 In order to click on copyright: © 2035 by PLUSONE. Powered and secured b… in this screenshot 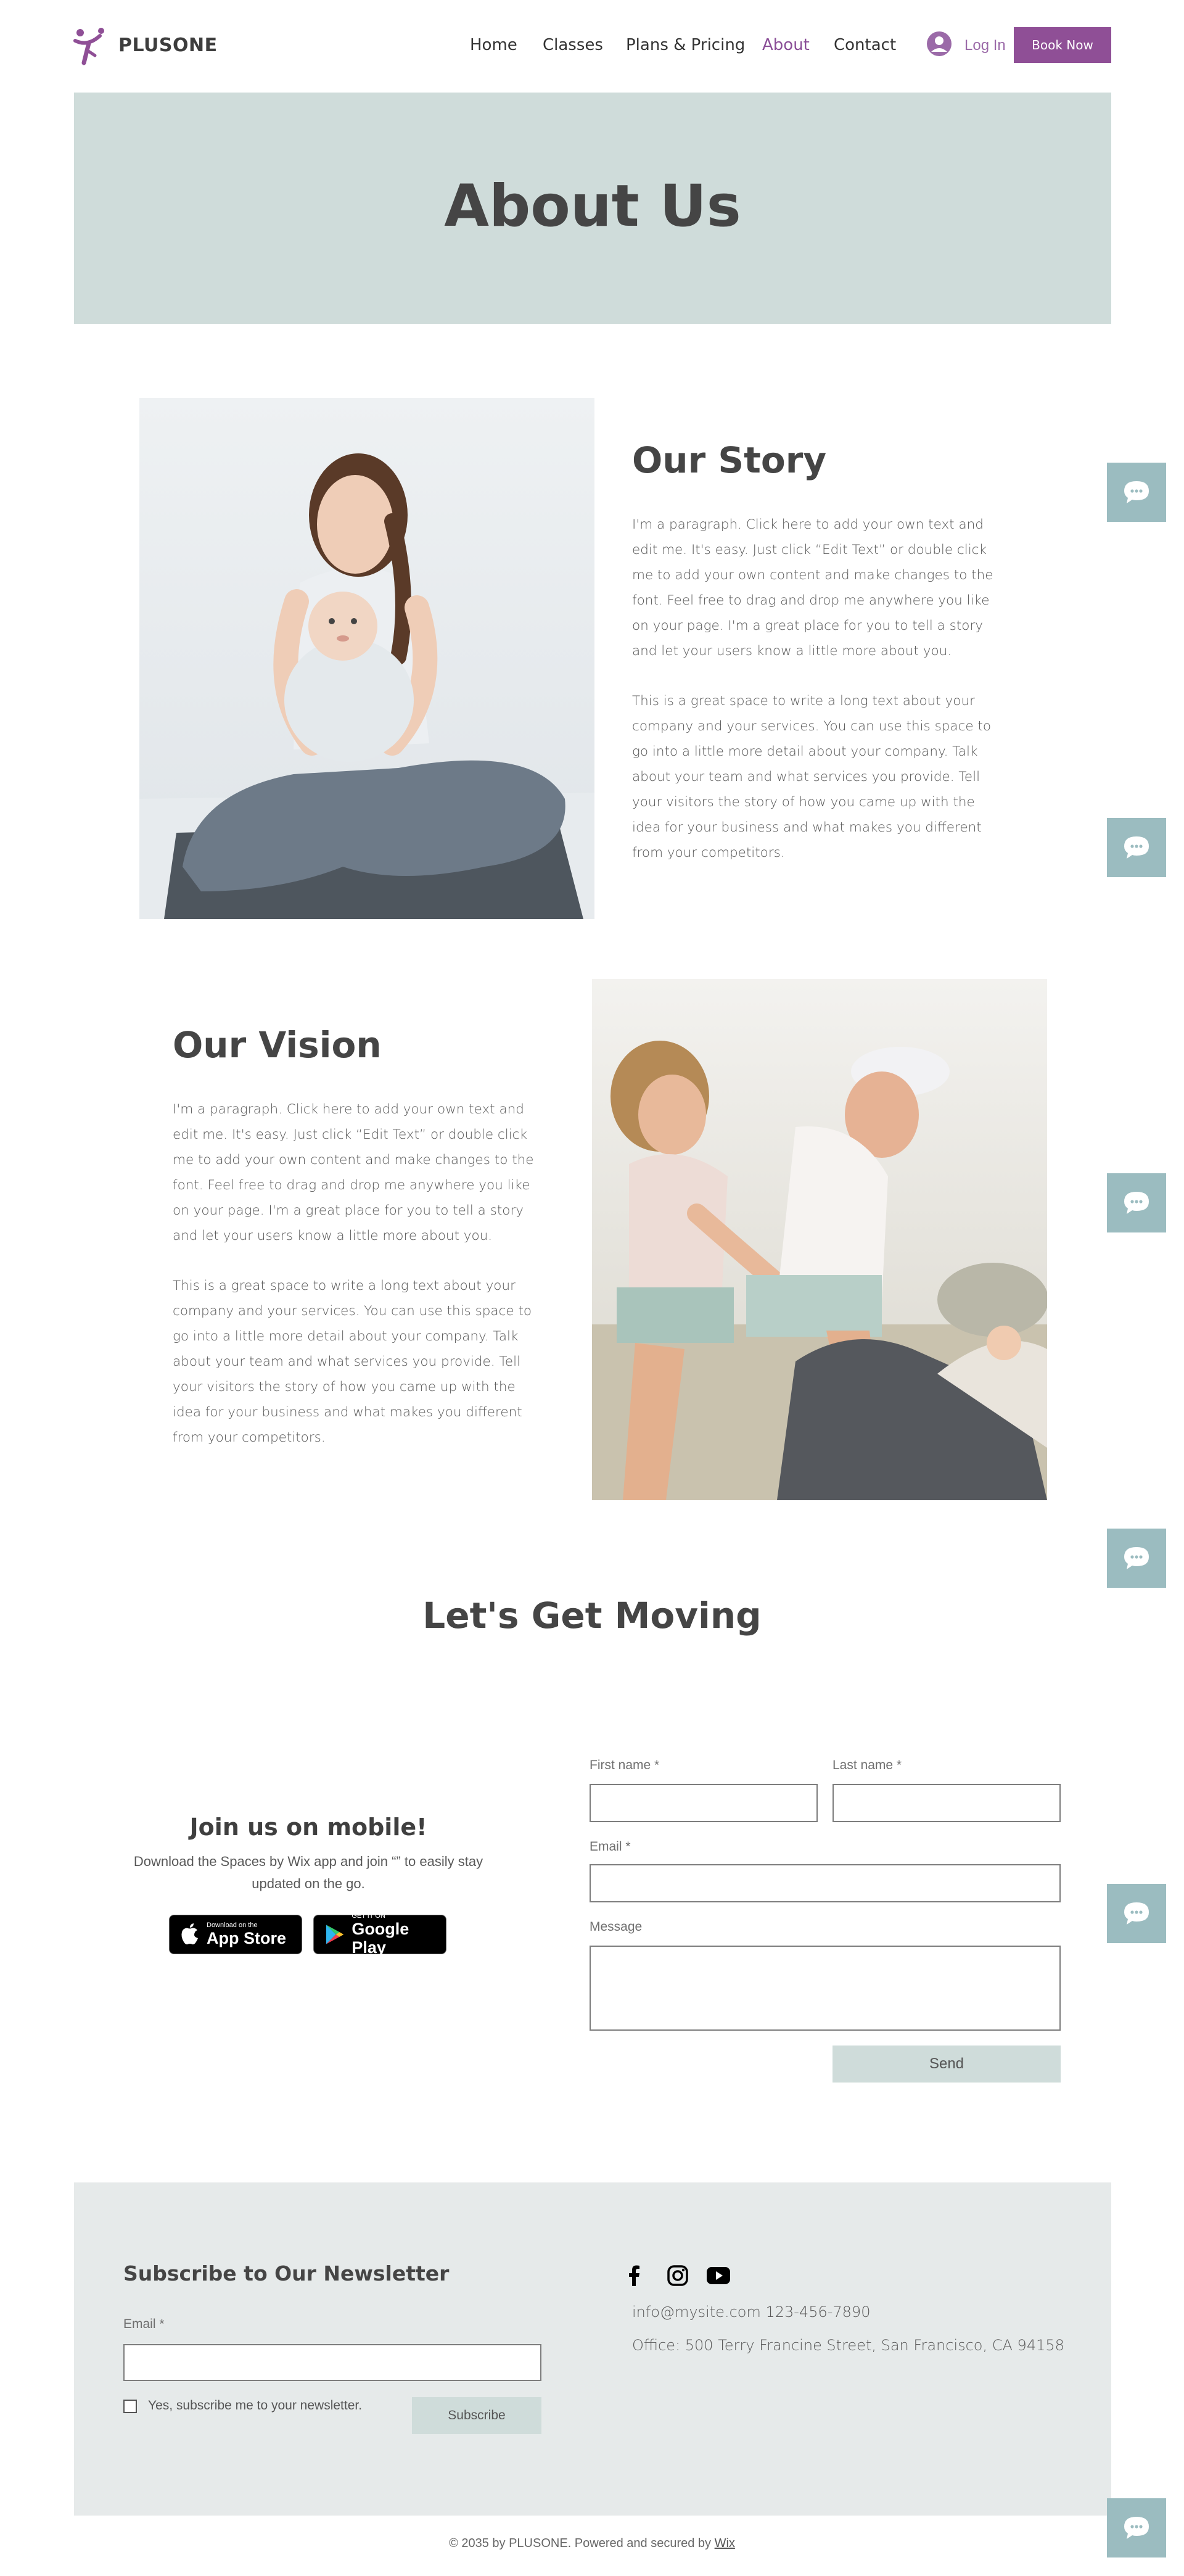, I will do `click(592, 2543)`.